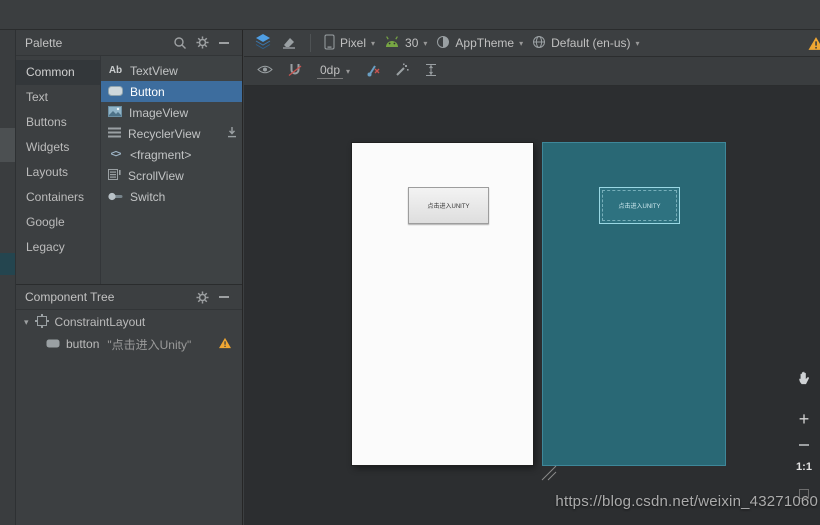 This screenshot has width=820, height=525. I want to click on device-selector: Pixel ▾, so click(349, 43).